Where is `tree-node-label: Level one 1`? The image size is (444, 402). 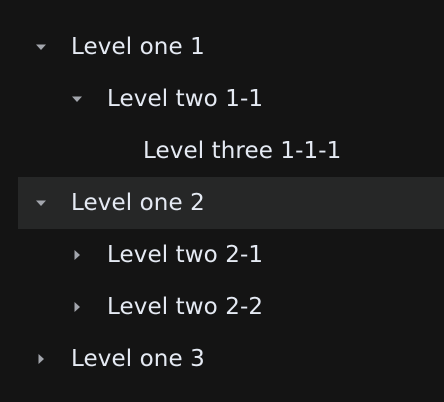 tree-node-label: Level one 1 is located at coordinates (138, 46).